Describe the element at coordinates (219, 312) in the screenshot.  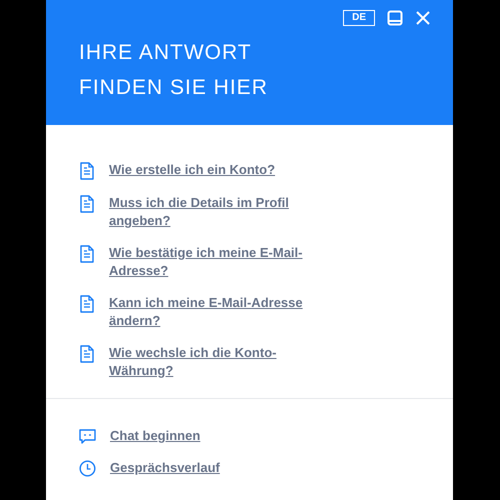
I see `faq-link: Kann ich meine E-Mail-Adresse ändern?` at that location.